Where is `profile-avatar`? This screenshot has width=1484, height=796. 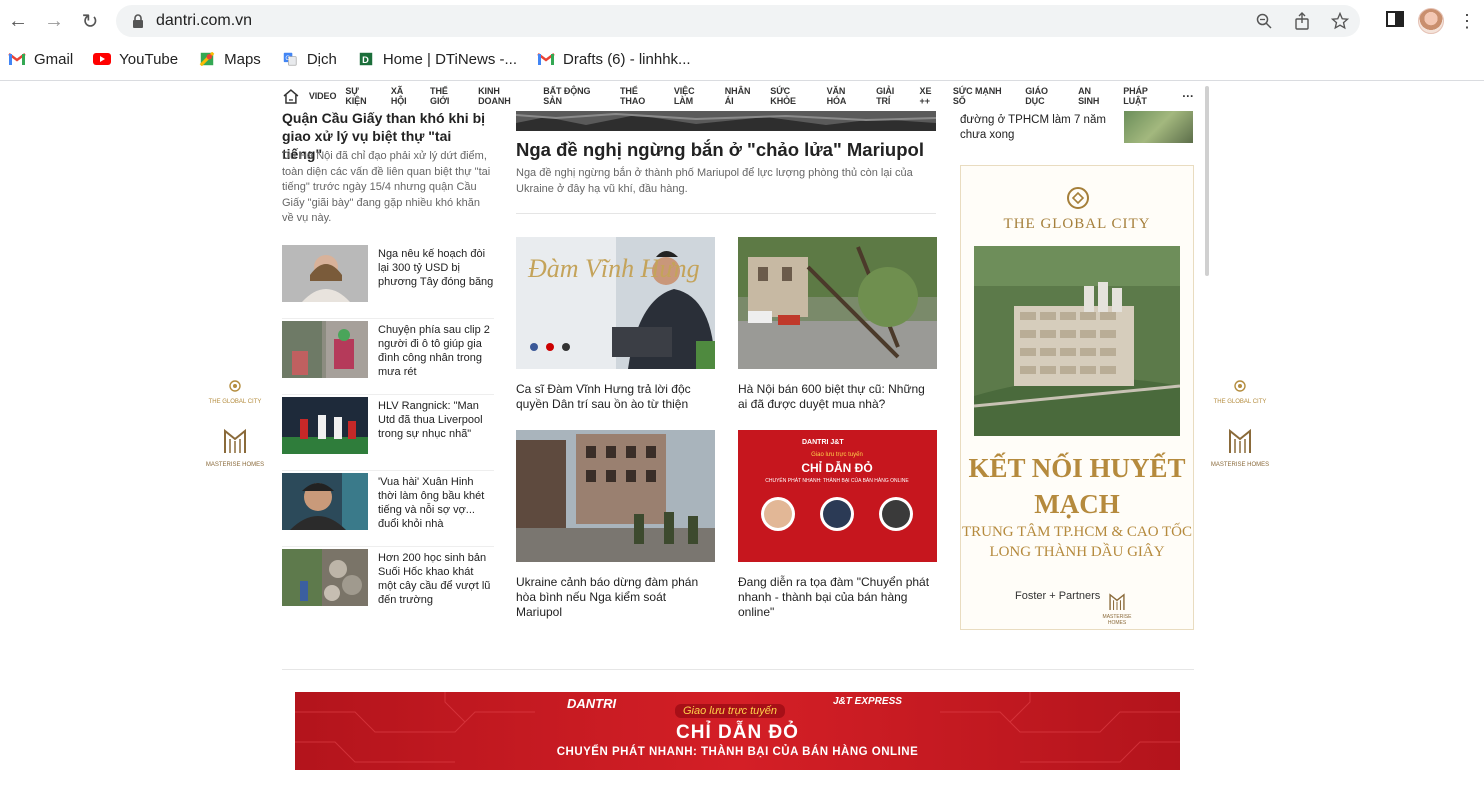 profile-avatar is located at coordinates (1431, 21).